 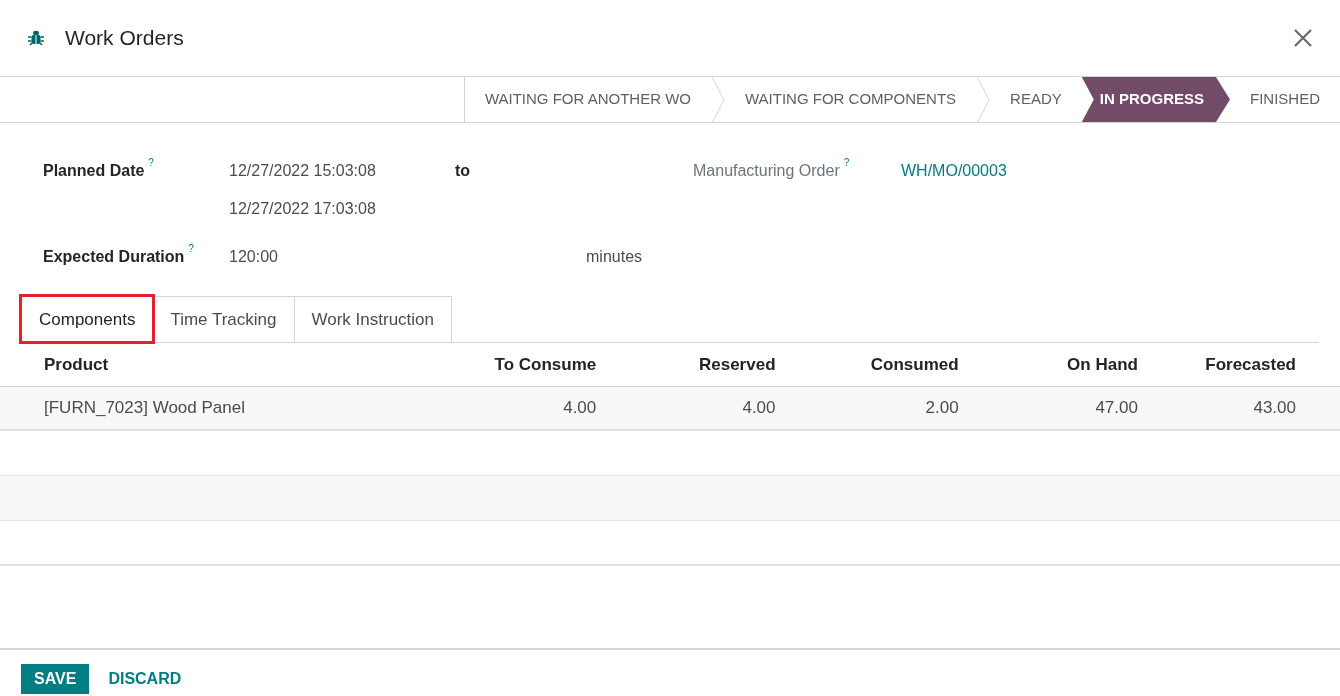 What do you see at coordinates (463, 171) in the screenshot?
I see `to-label: to` at bounding box center [463, 171].